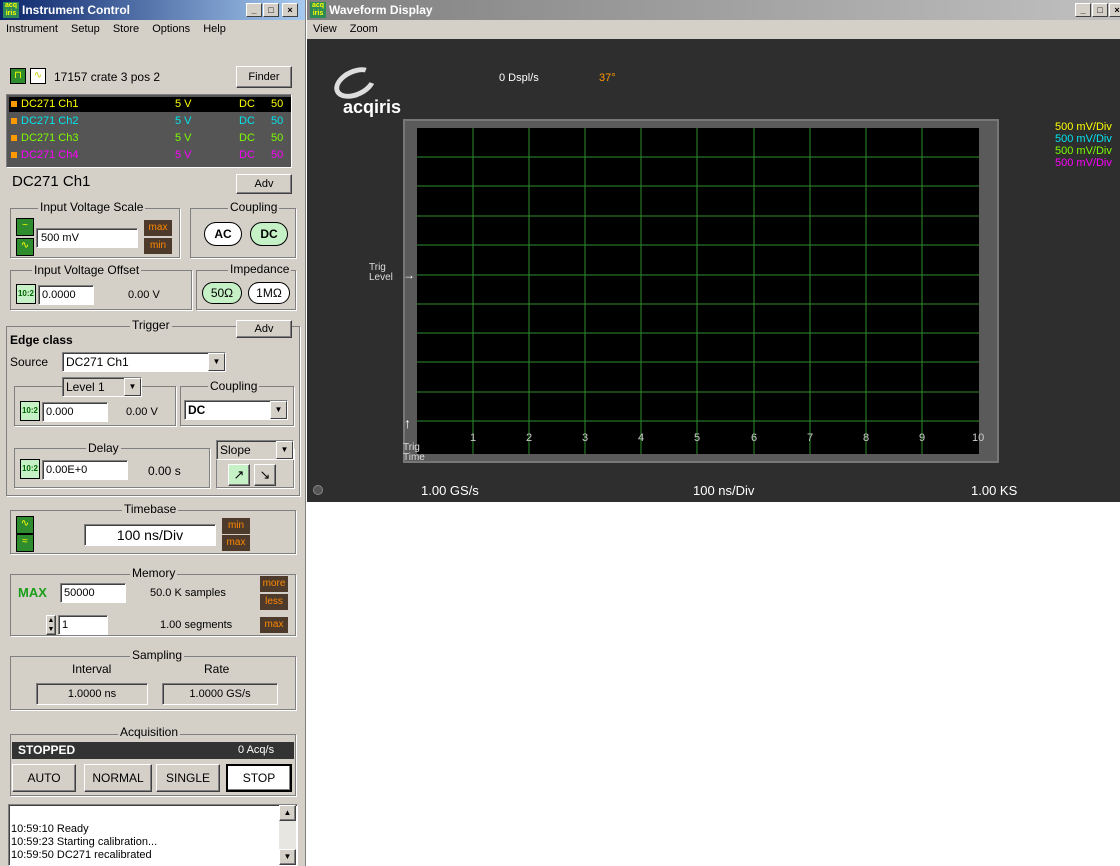 This screenshot has width=1120, height=866. Describe the element at coordinates (65, 625) in the screenshot. I see `memory-segments-value: 1` at that location.